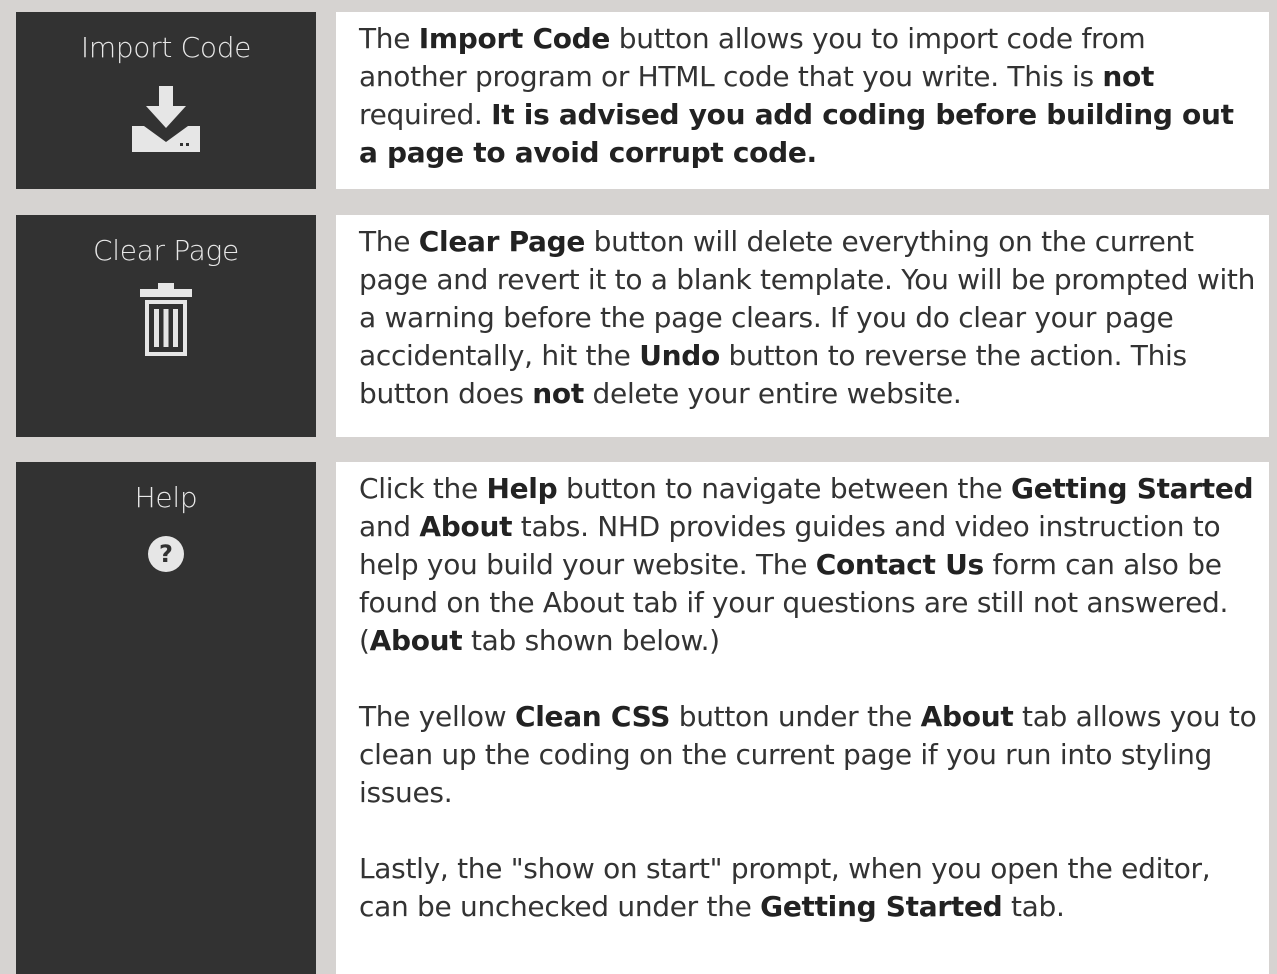  I want to click on import-code-title: Import Code, so click(166, 47).